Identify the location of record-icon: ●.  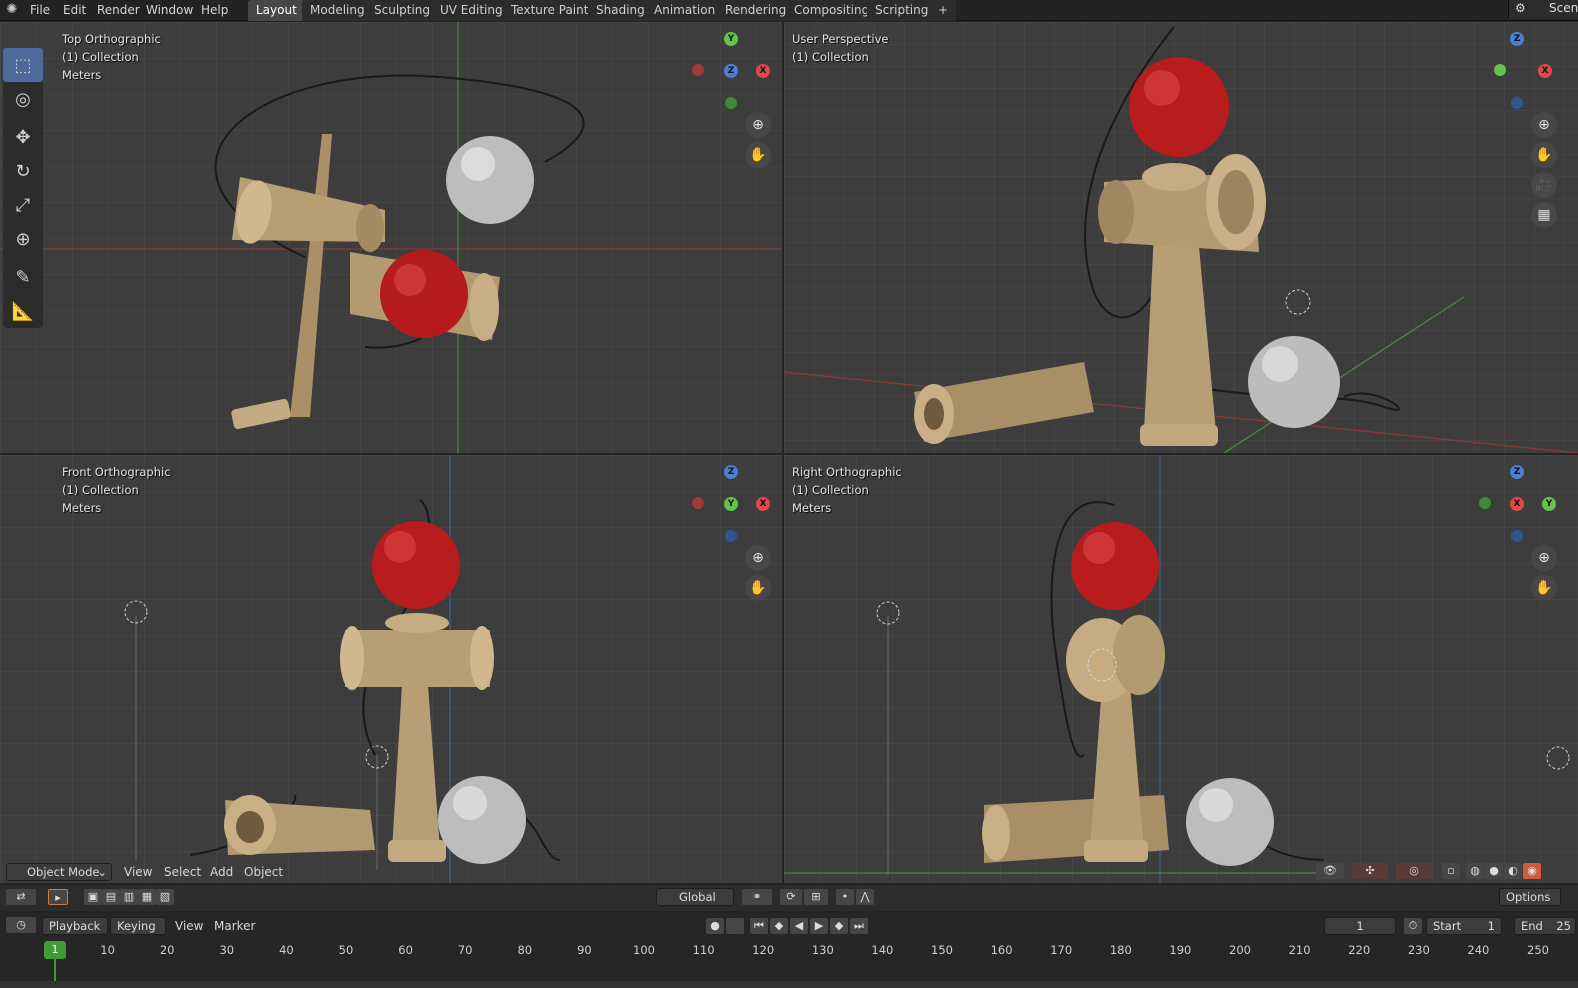
(715, 926).